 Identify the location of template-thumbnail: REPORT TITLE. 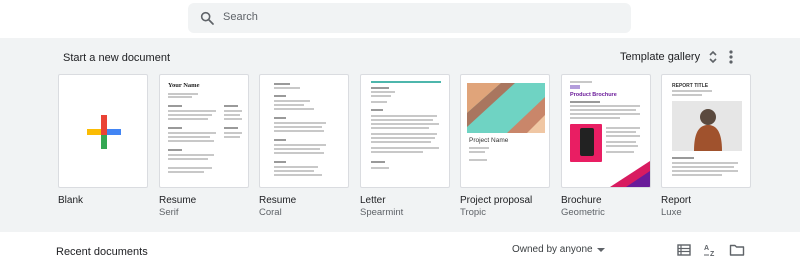
(706, 131).